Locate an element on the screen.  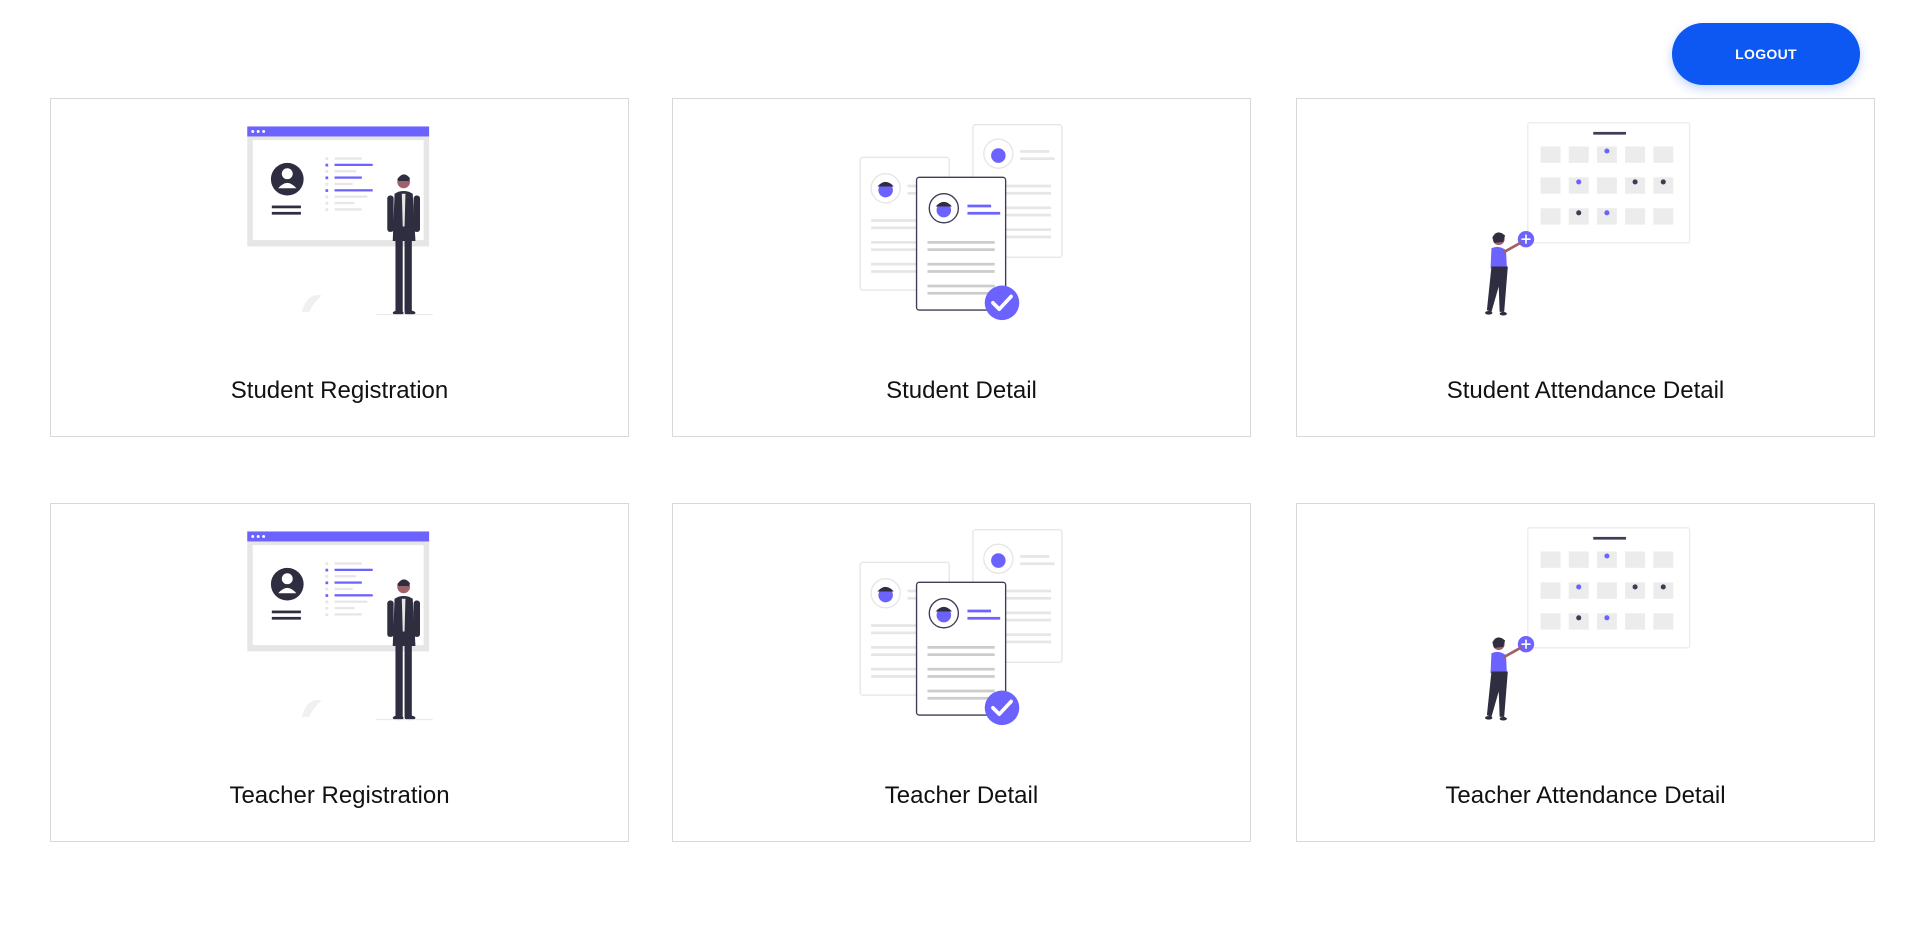
card-teacher-detail: Teacher Detail is located at coordinates (961, 672).